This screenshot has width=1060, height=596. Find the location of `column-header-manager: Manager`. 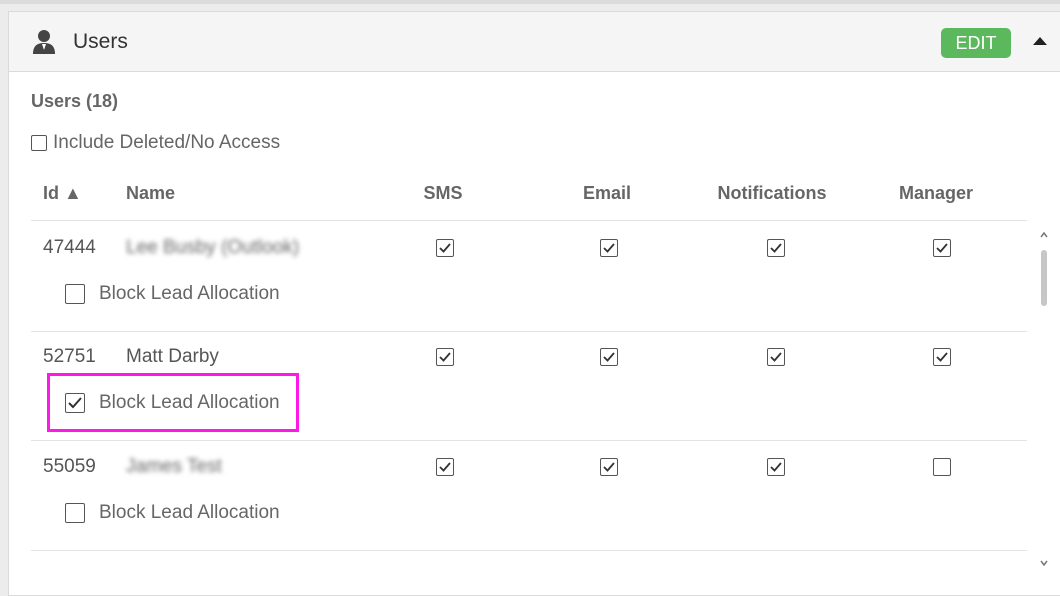

column-header-manager: Manager is located at coordinates (936, 193).